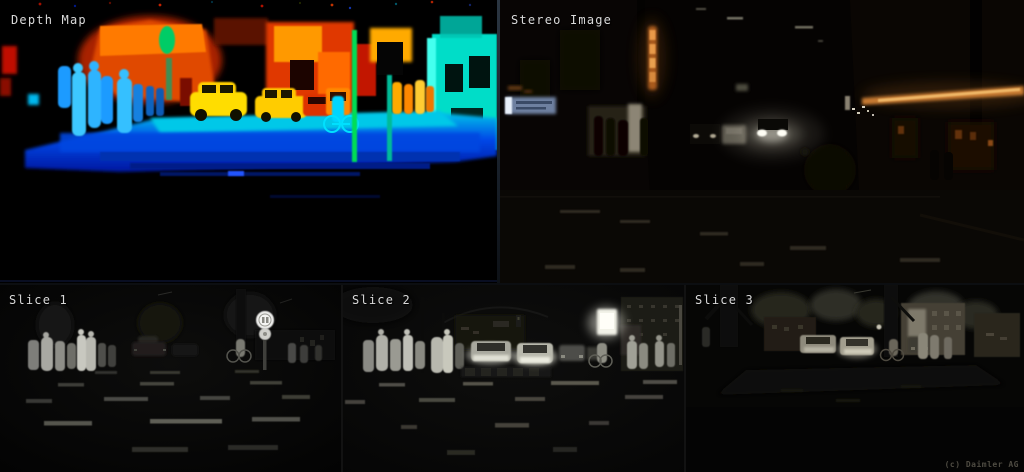 This screenshot has width=1024, height=472. Describe the element at coordinates (381, 300) in the screenshot. I see `panel-slice-2-label: Slice 2` at that location.